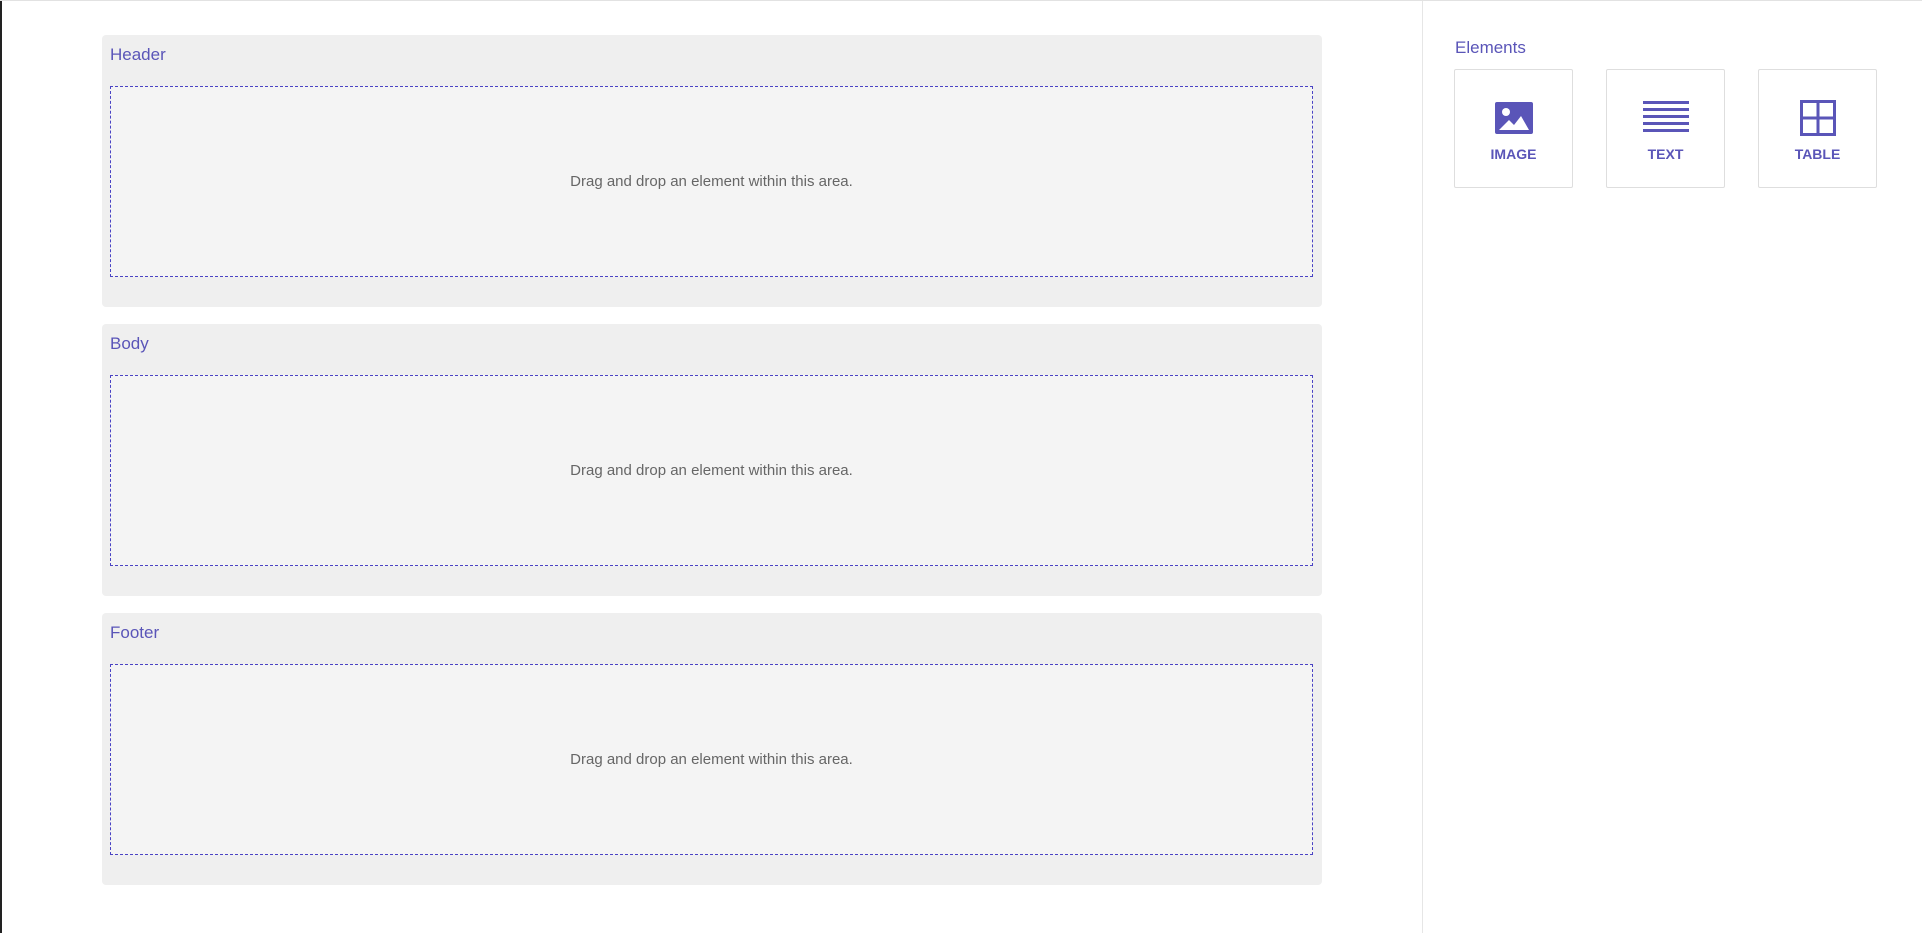 This screenshot has width=1922, height=933. What do you see at coordinates (1513, 118) in the screenshot?
I see `image-icon` at bounding box center [1513, 118].